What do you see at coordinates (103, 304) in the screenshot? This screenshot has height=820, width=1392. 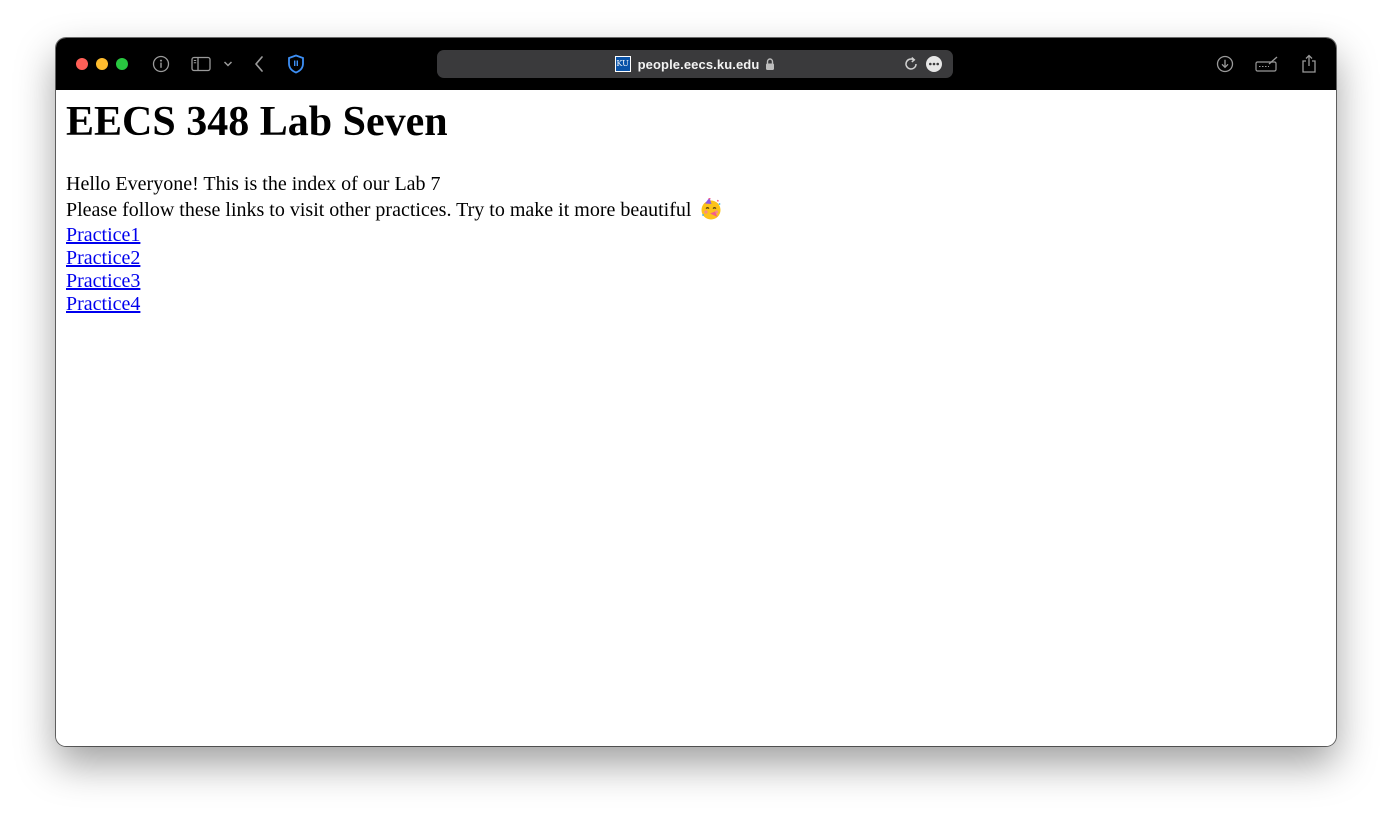 I see `link-practice4: Practice4` at bounding box center [103, 304].